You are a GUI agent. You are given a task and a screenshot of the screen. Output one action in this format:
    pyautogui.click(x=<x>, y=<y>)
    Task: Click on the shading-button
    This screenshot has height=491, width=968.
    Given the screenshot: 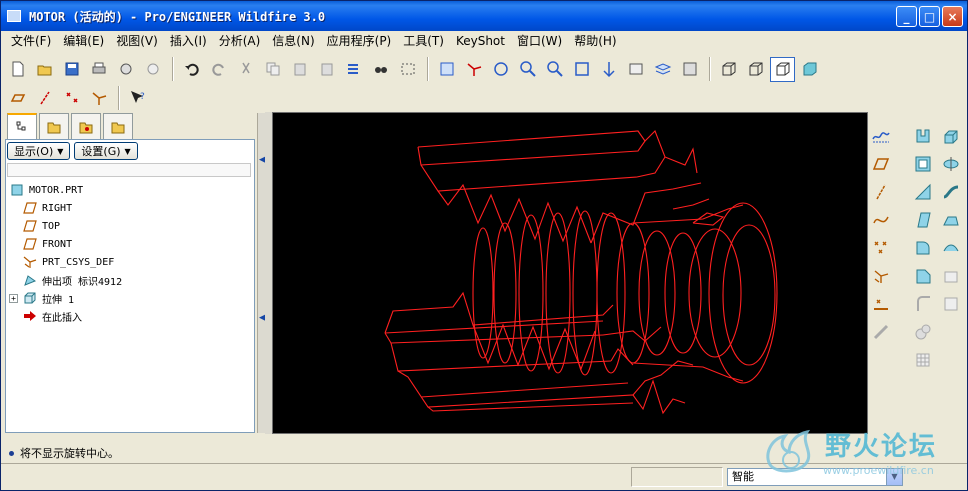 What is the action you would take?
    pyautogui.click(x=809, y=69)
    